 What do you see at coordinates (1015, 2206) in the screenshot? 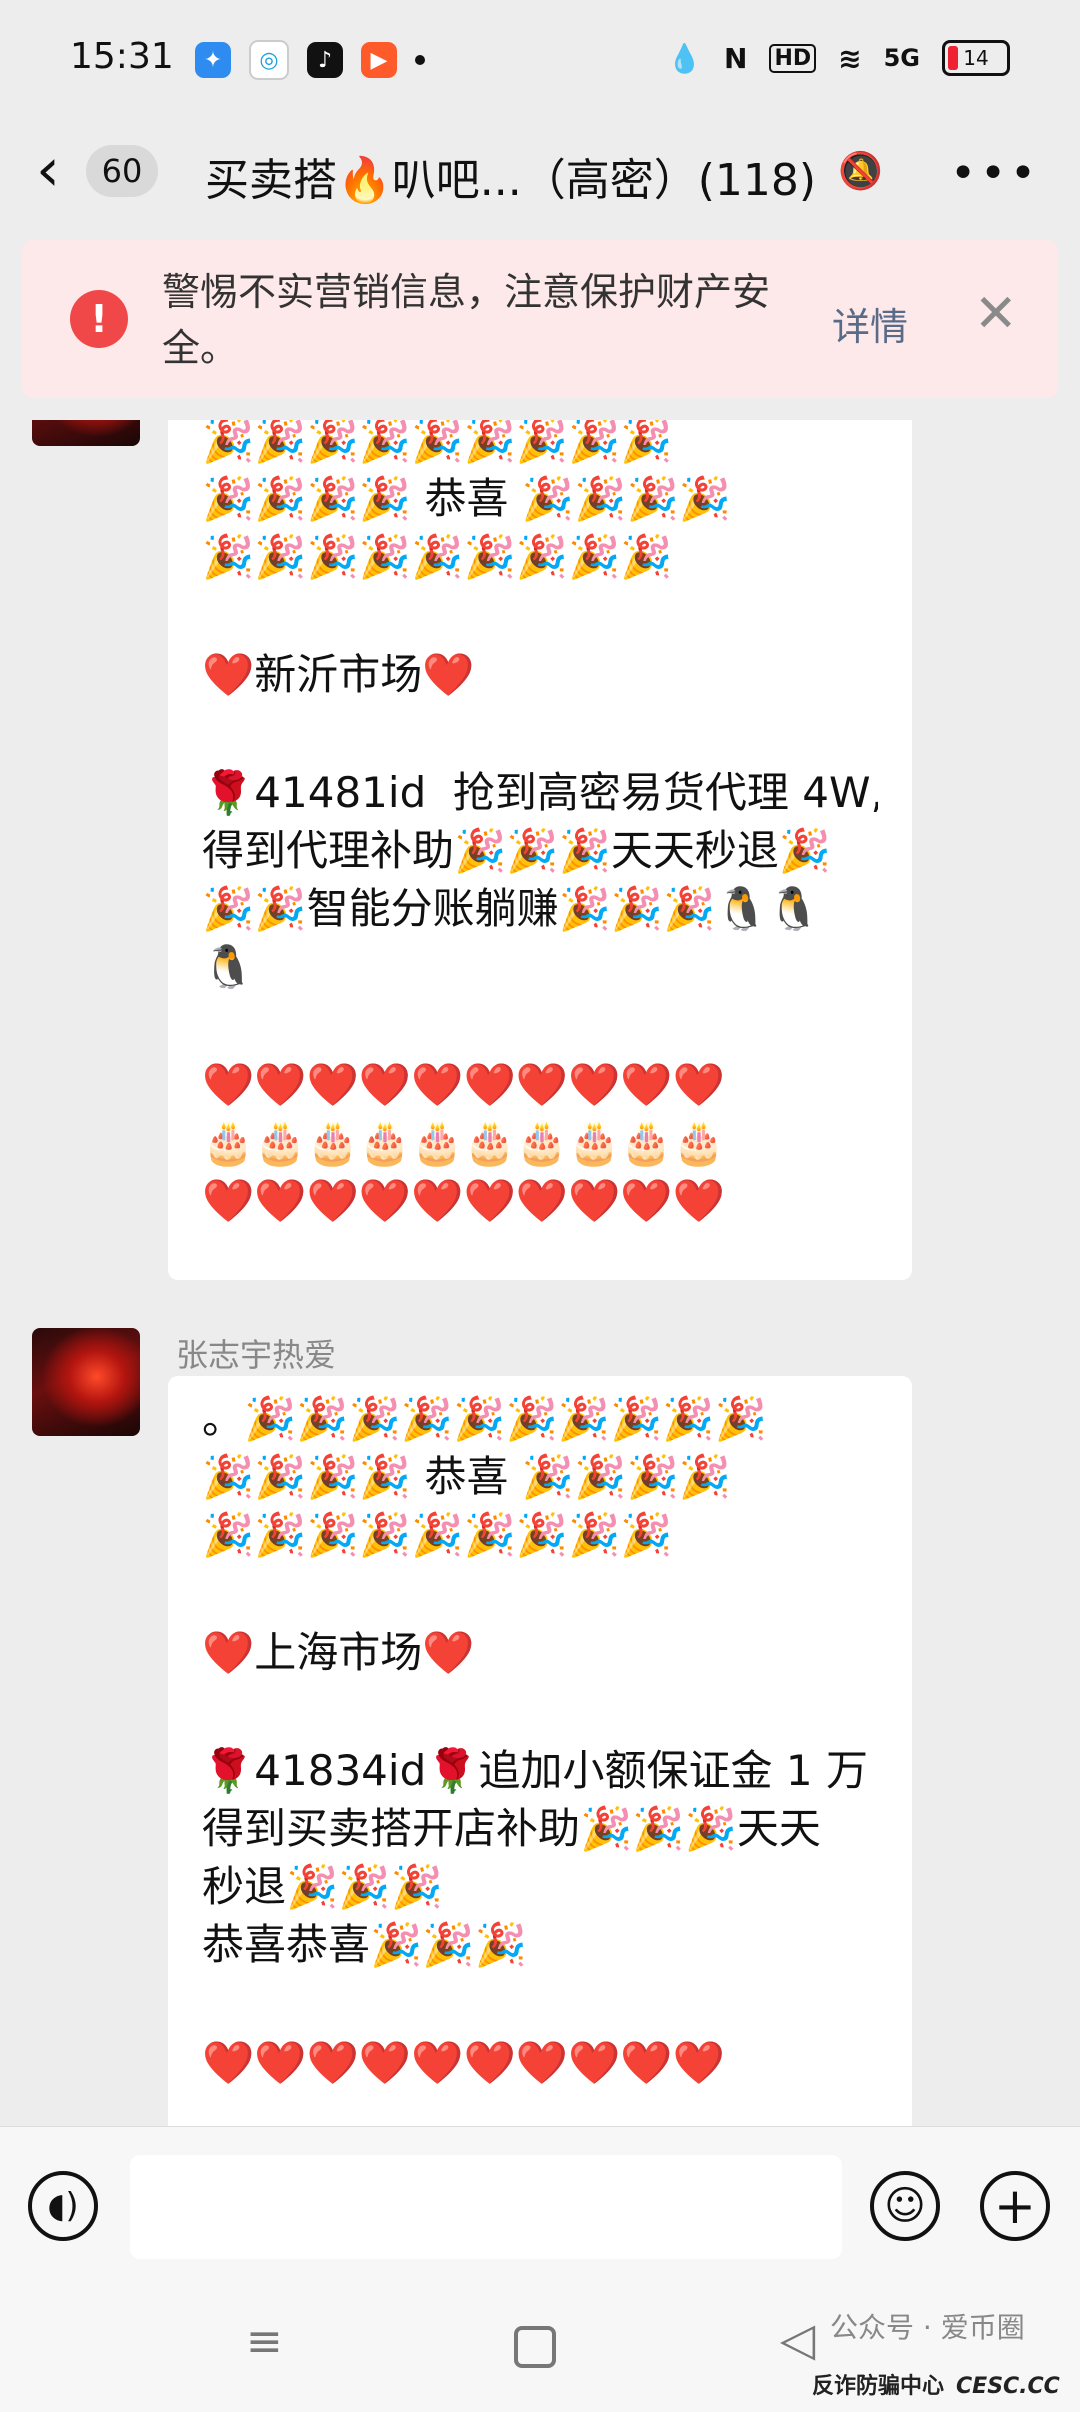
I see `more-functions-button: +` at bounding box center [1015, 2206].